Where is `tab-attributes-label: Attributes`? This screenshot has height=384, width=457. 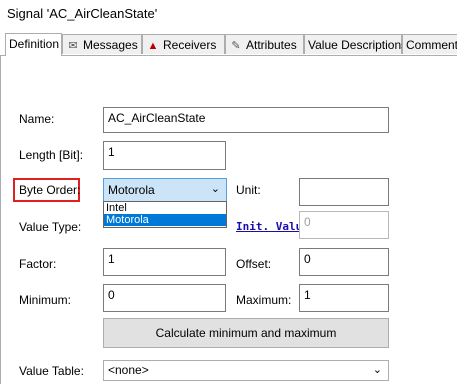 tab-attributes-label: Attributes is located at coordinates (271, 45).